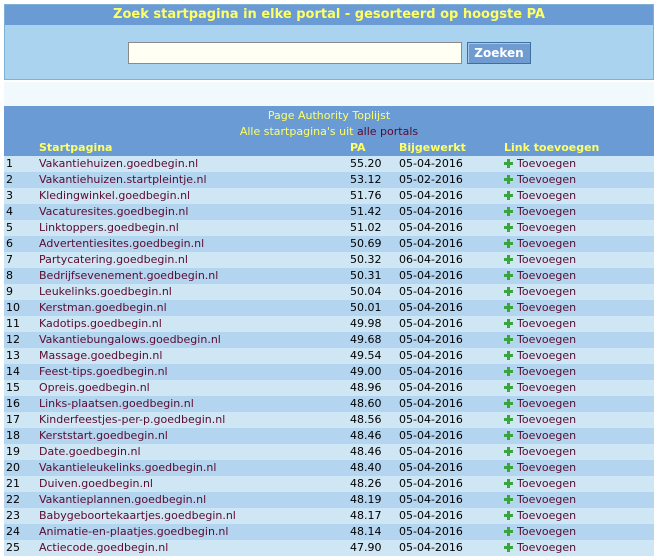  Describe the element at coordinates (189, 372) in the screenshot. I see `row-startpagina-link: Feest-tips.goedbegin.nl` at that location.